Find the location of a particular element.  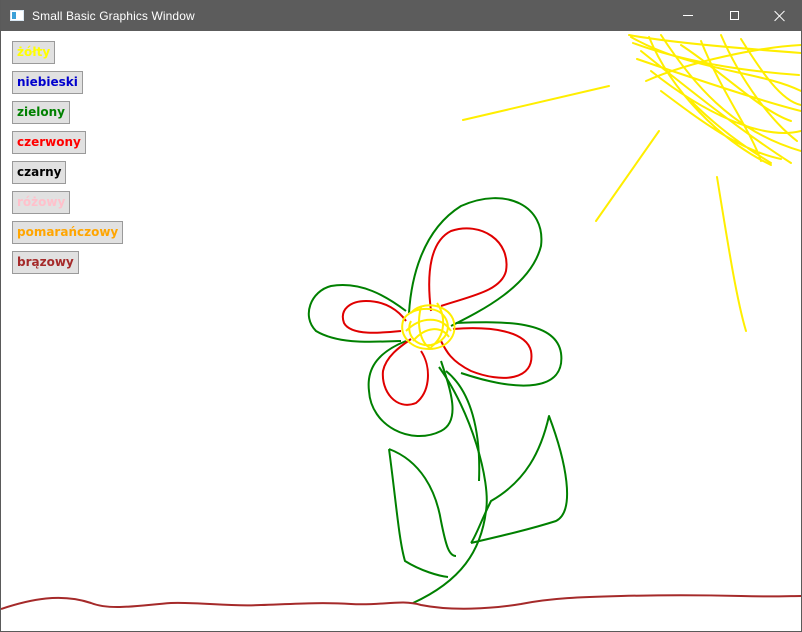

minimize-icon is located at coordinates (688, 15).